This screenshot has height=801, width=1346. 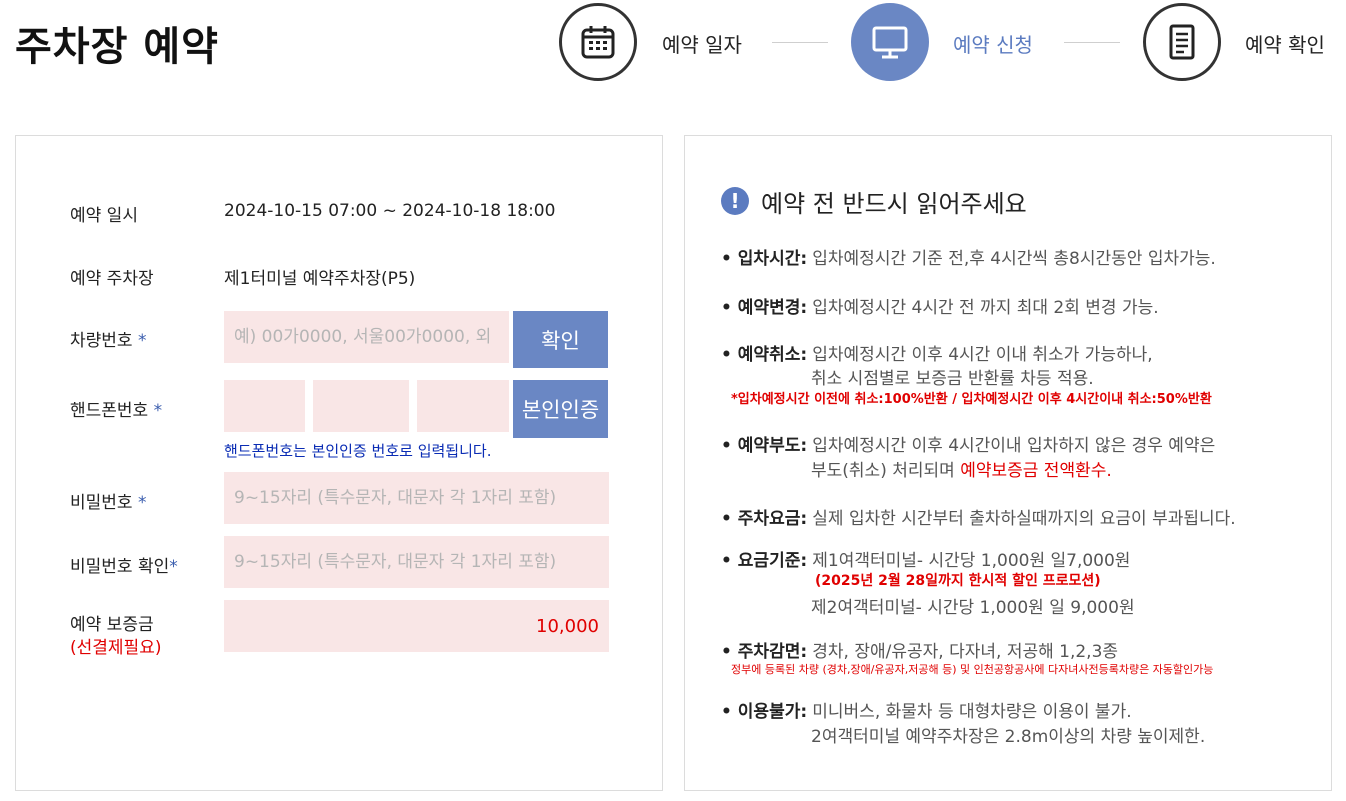 What do you see at coordinates (120, 567) in the screenshot?
I see `password-confirm-label-text: 비밀번호 확인` at bounding box center [120, 567].